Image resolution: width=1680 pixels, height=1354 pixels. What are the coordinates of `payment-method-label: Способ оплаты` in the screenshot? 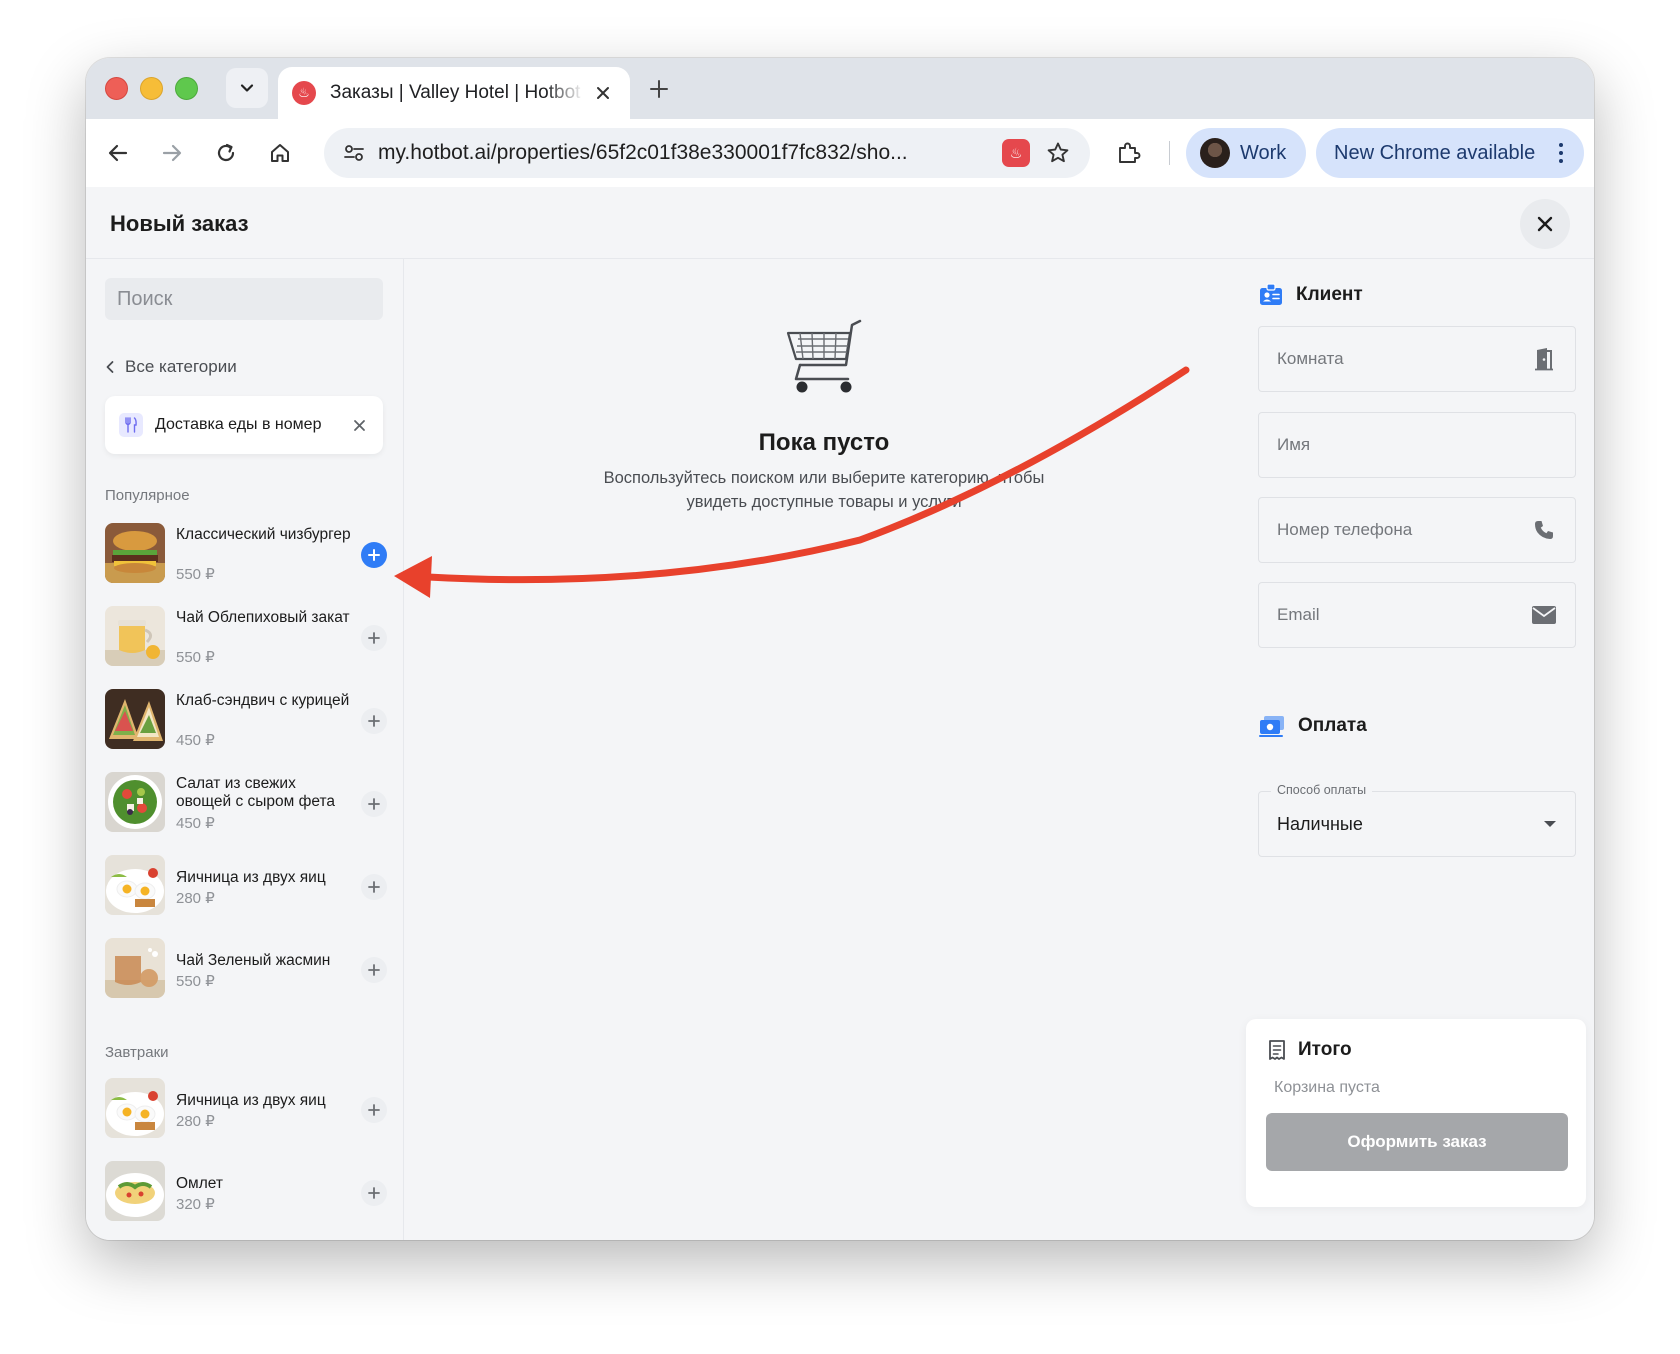 It's located at (1322, 790).